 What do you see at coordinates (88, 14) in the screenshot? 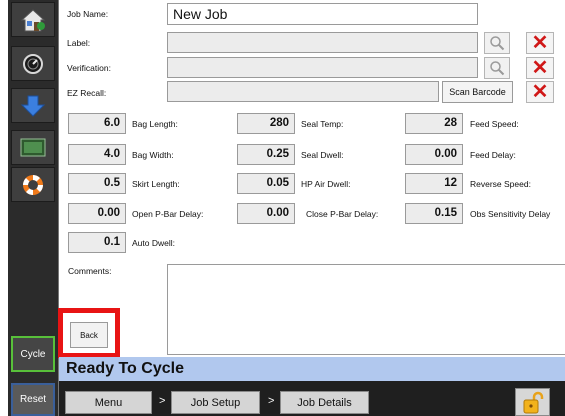
I see `job-name-label: Job Name:` at bounding box center [88, 14].